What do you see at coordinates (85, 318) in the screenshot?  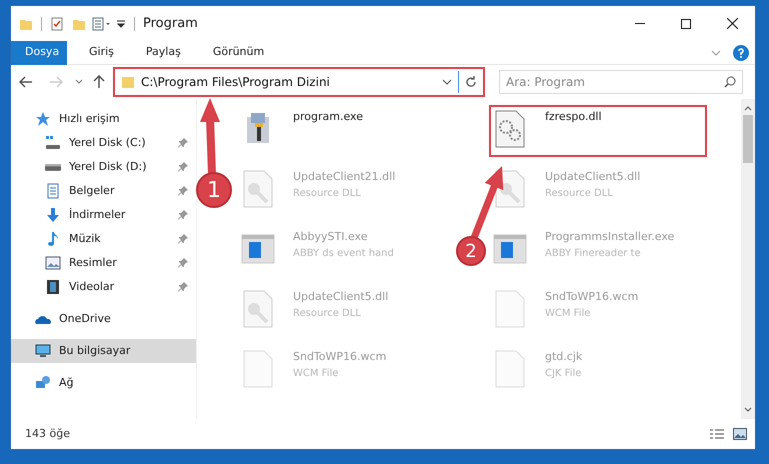 I see `sidebar-label: OneDrive` at bounding box center [85, 318].